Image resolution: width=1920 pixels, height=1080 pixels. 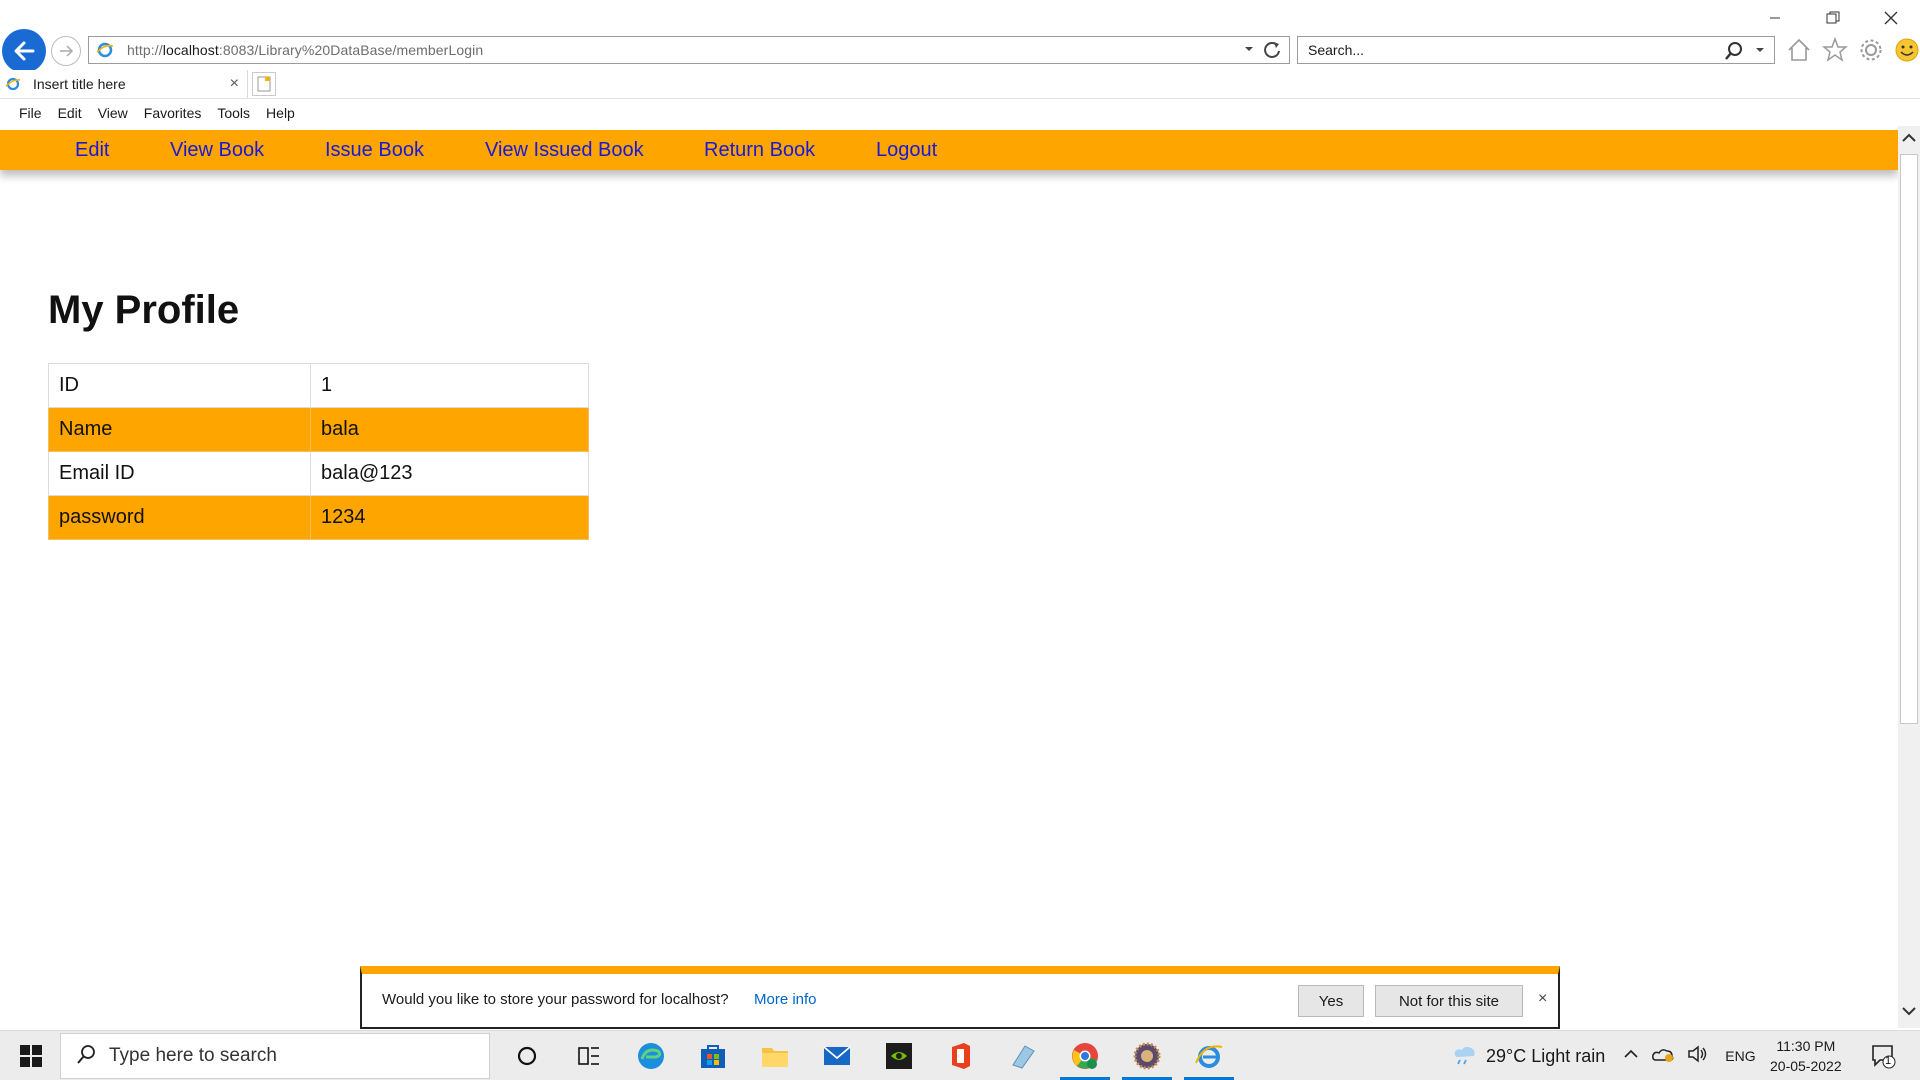 I want to click on yes-button: Yes, so click(x=1331, y=1001).